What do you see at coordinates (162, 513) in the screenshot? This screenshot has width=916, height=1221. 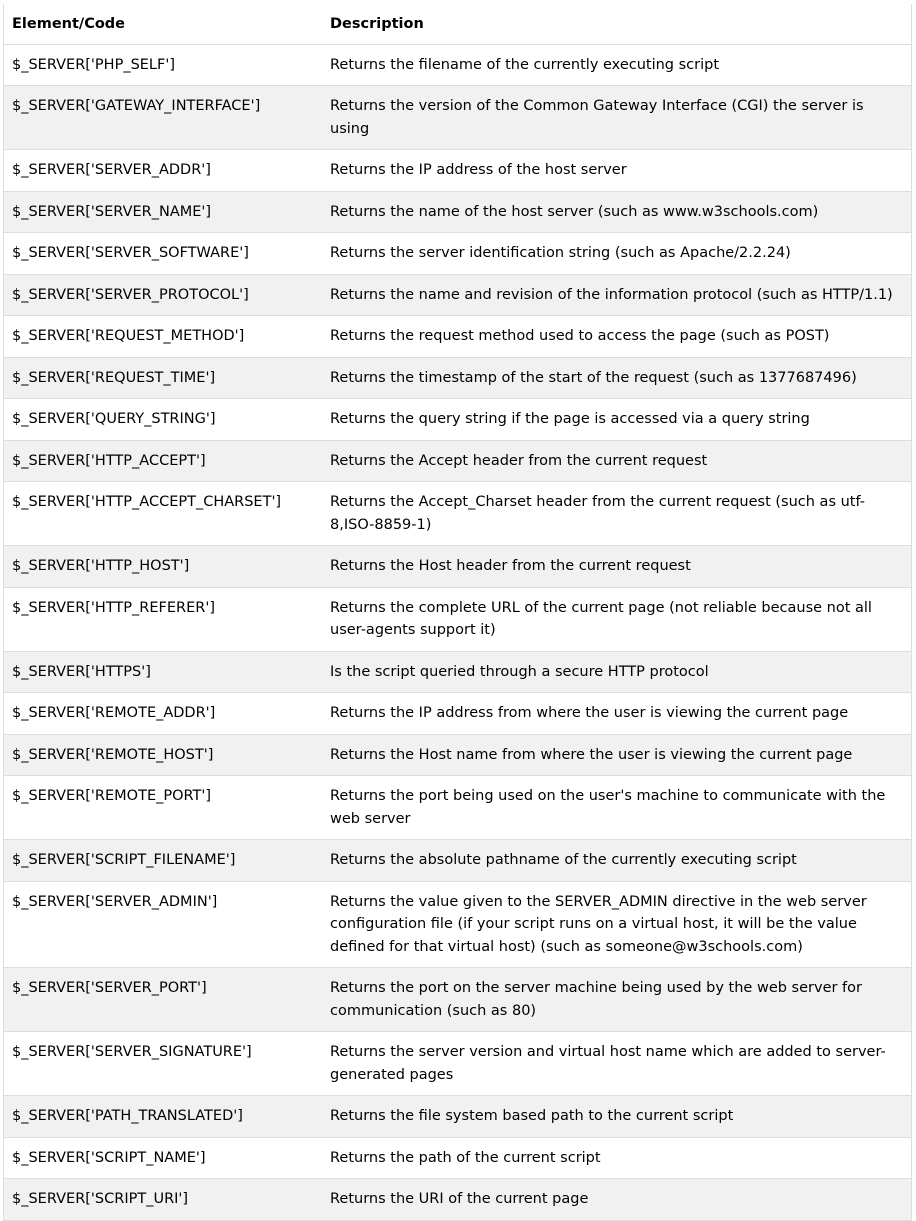 I see `cell-element-code: $_SERVER['HTTP_ACCEPT_CHARSET']` at bounding box center [162, 513].